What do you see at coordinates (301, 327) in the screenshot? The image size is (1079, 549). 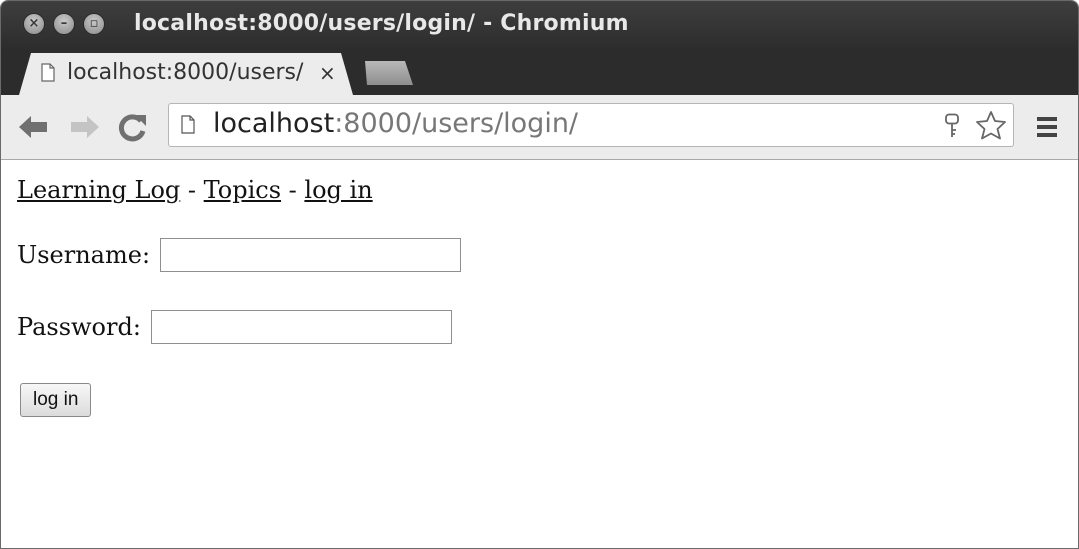 I see `password-input` at bounding box center [301, 327].